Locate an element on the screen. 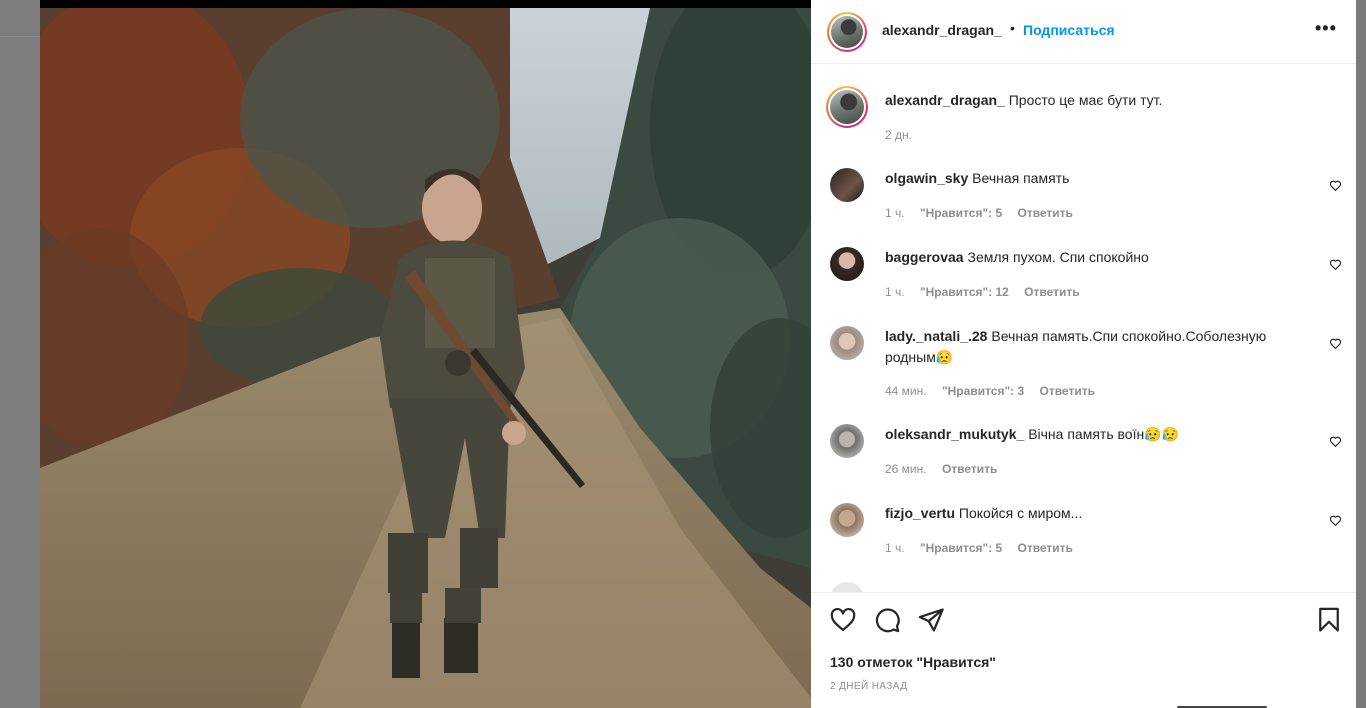 The image size is (1366, 708). more-options-icon: ••• is located at coordinates (1326, 28).